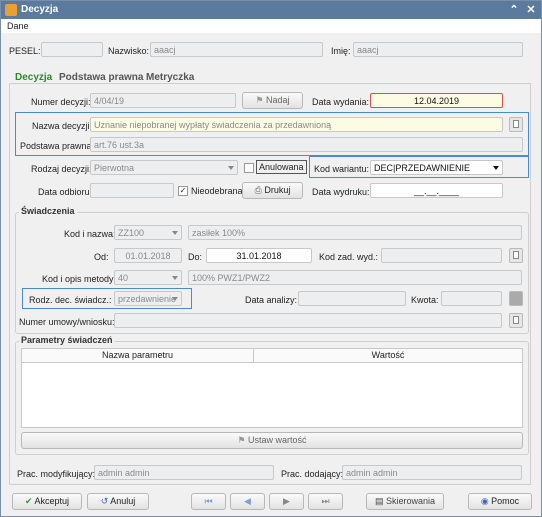 This screenshot has height=517, width=542. Describe the element at coordinates (308, 320) in the screenshot. I see `umowa-field` at that location.